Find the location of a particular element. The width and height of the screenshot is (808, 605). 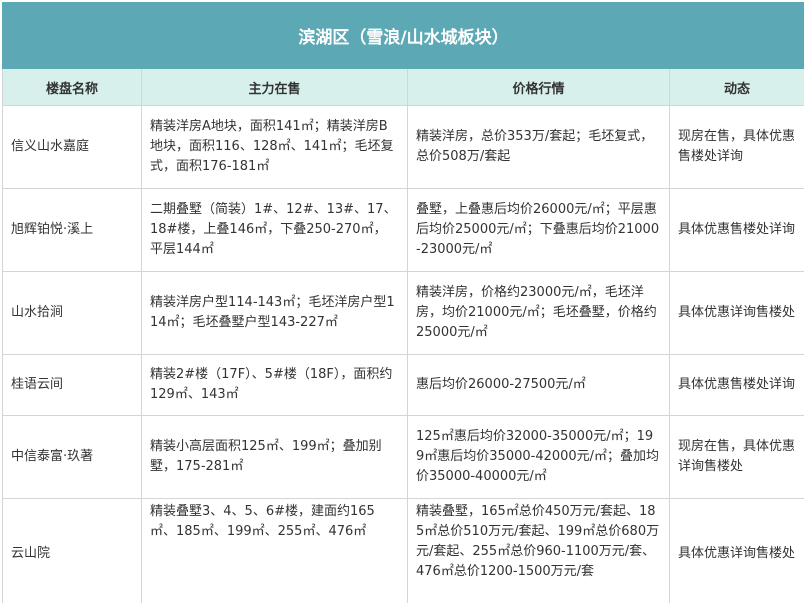

cell-dynamic: 现房在售，具体优惠详询售楼处 is located at coordinates (736, 457).